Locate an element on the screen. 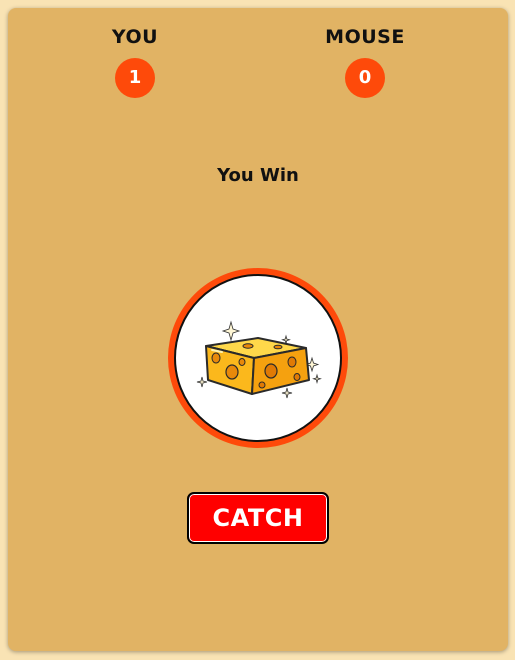  opponent-label: MOUSE is located at coordinates (365, 37).